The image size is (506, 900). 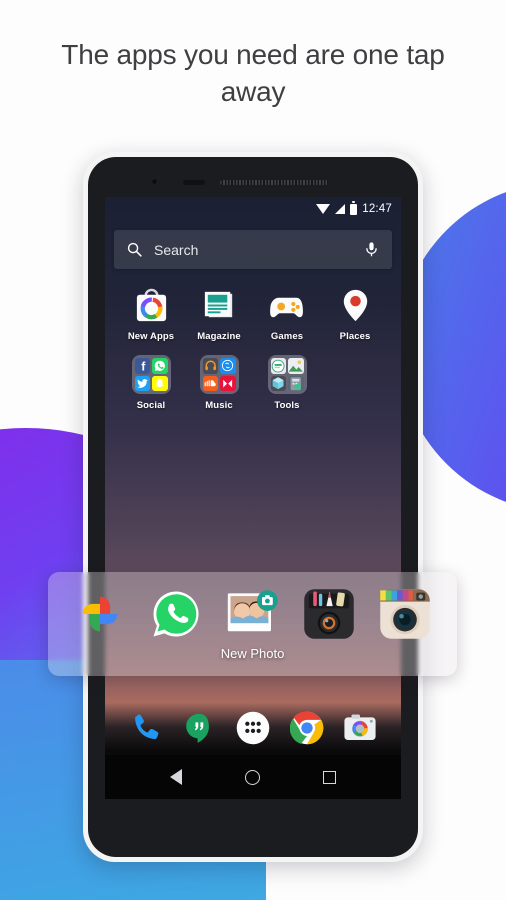 I want to click on app-new-apps: New Apps, so click(x=151, y=314).